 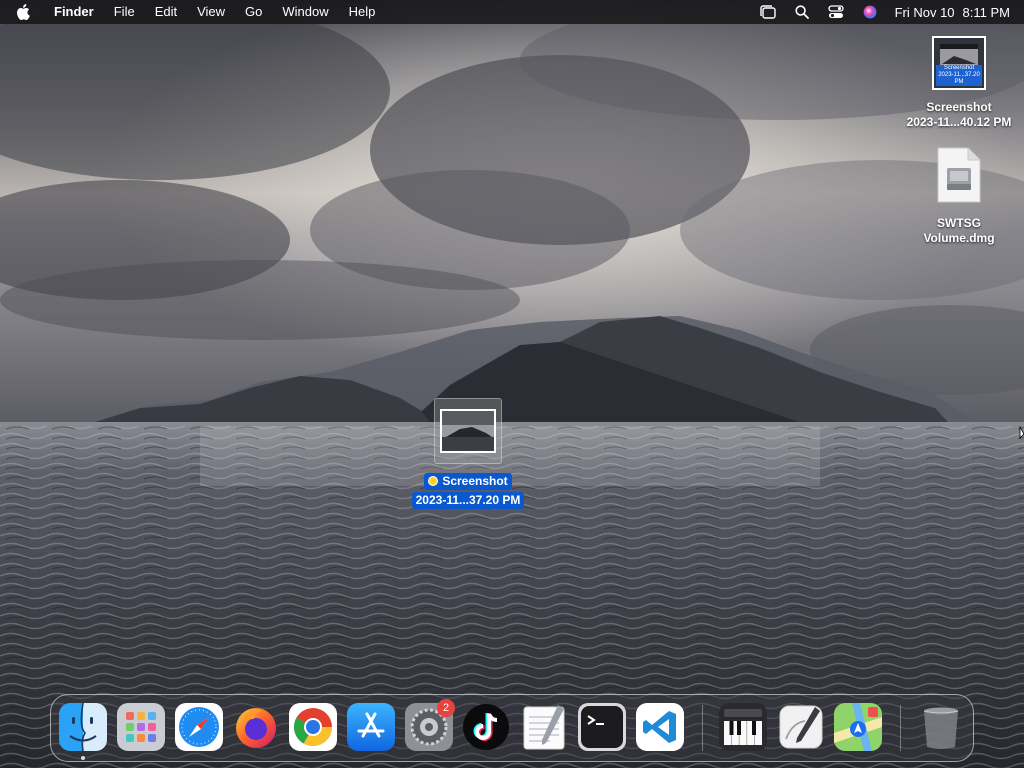 What do you see at coordinates (986, 12) in the screenshot?
I see `clock-time: 8:11 PM` at bounding box center [986, 12].